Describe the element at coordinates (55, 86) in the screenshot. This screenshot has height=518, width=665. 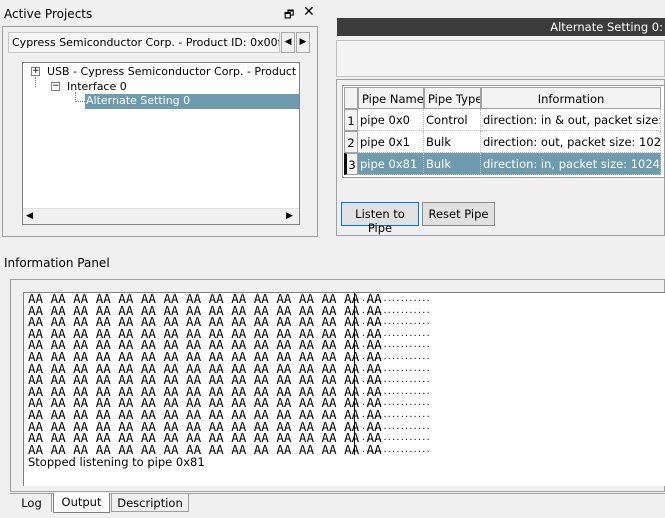
I see `collapse-minus-icon: −` at that location.